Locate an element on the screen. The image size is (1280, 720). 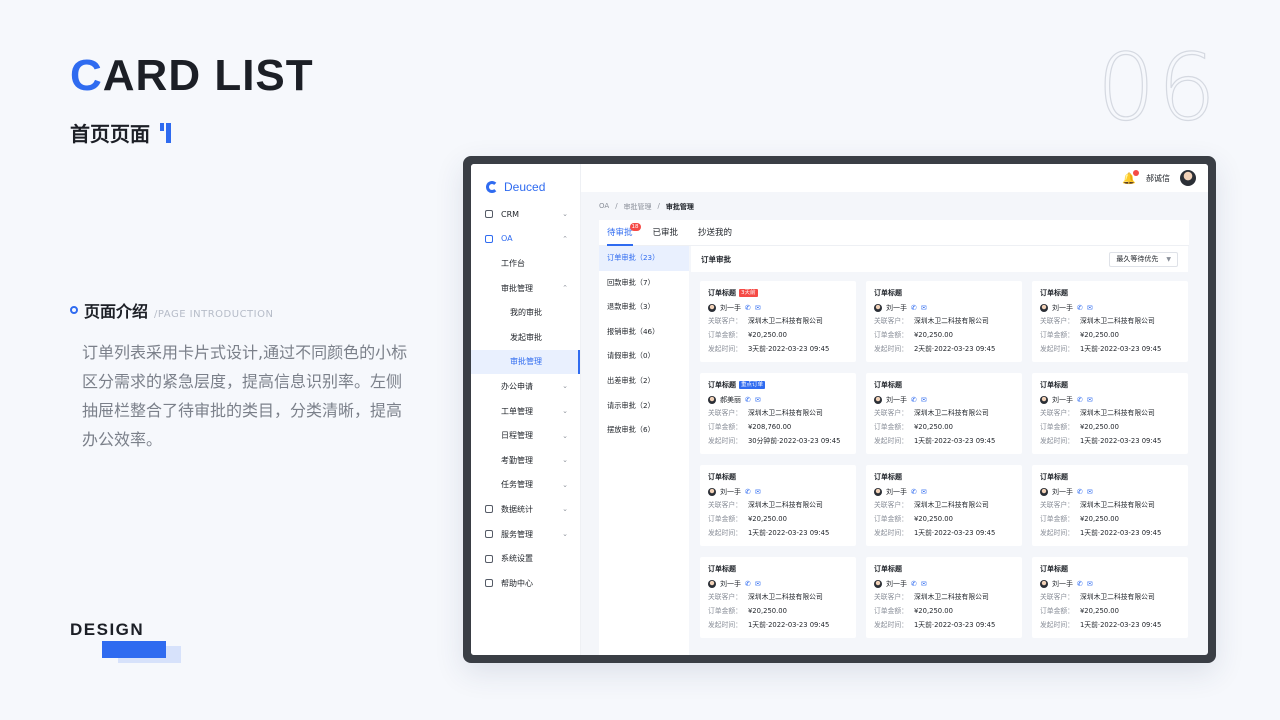
tab-label: 待审批 is located at coordinates (620, 232).